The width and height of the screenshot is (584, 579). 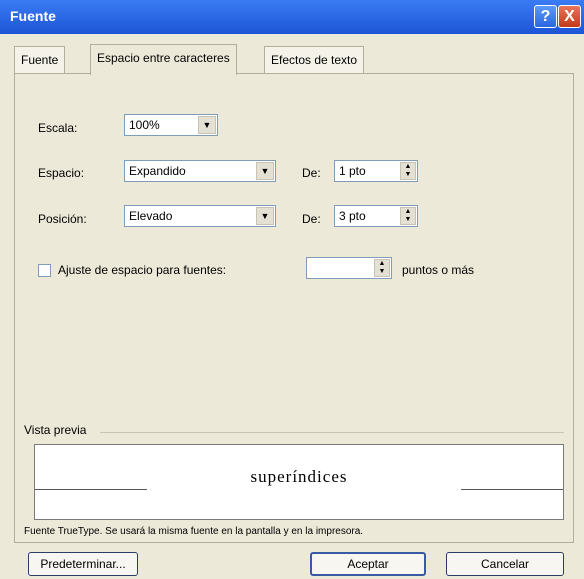 I want to click on espacio-label: Espacio:, so click(x=61, y=173).